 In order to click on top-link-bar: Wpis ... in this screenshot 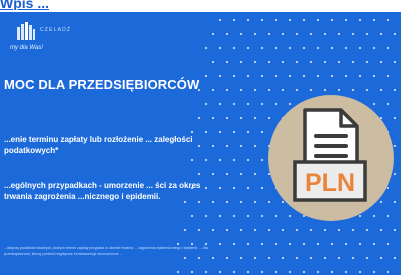, I will do `click(200, 6)`.